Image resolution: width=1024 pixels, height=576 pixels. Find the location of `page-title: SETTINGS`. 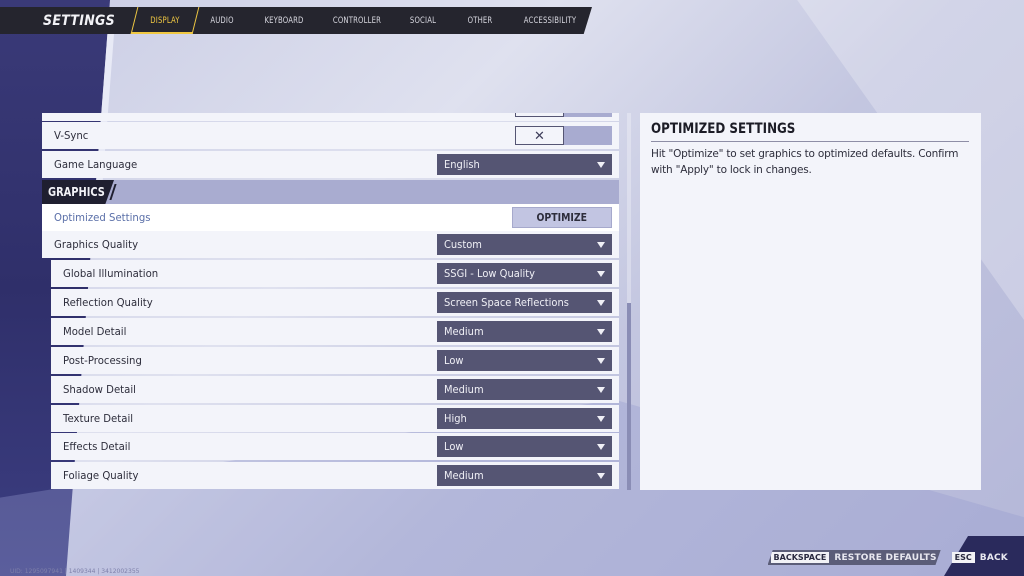

page-title: SETTINGS is located at coordinates (79, 20).